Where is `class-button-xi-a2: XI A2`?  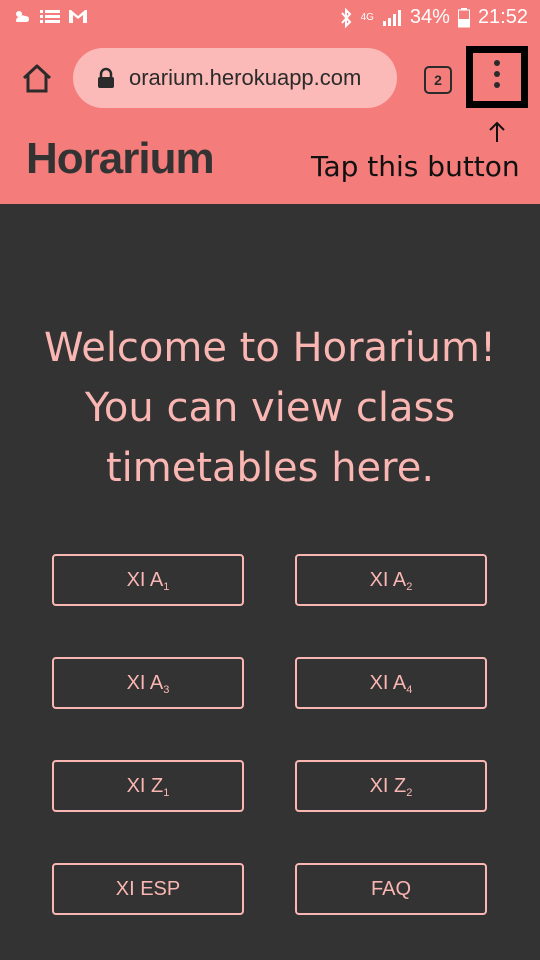 class-button-xi-a2: XI A2 is located at coordinates (391, 580).